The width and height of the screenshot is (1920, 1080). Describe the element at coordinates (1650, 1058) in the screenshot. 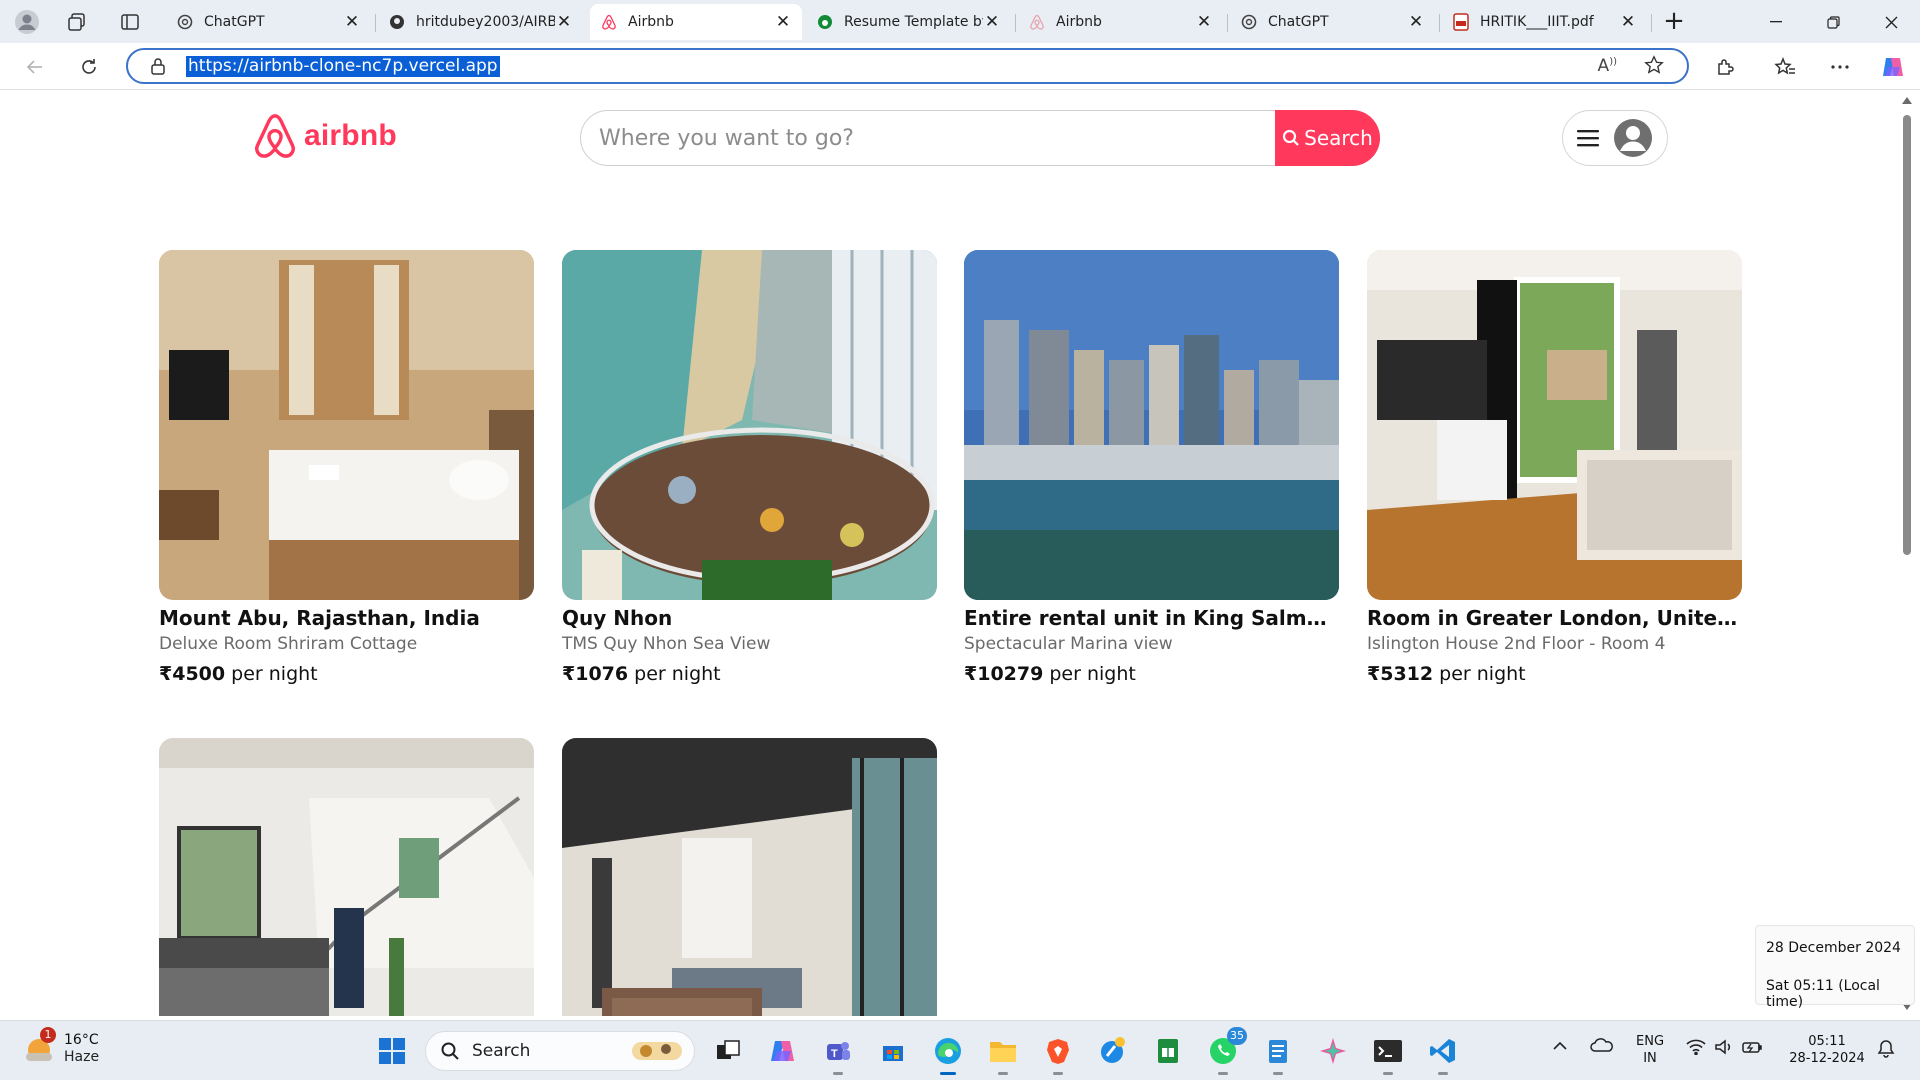

I see `region-code: IN` at that location.